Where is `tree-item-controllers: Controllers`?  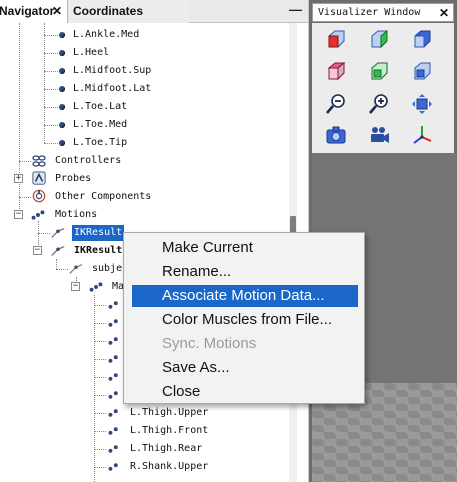
tree-item-controllers: Controllers is located at coordinates (148, 161).